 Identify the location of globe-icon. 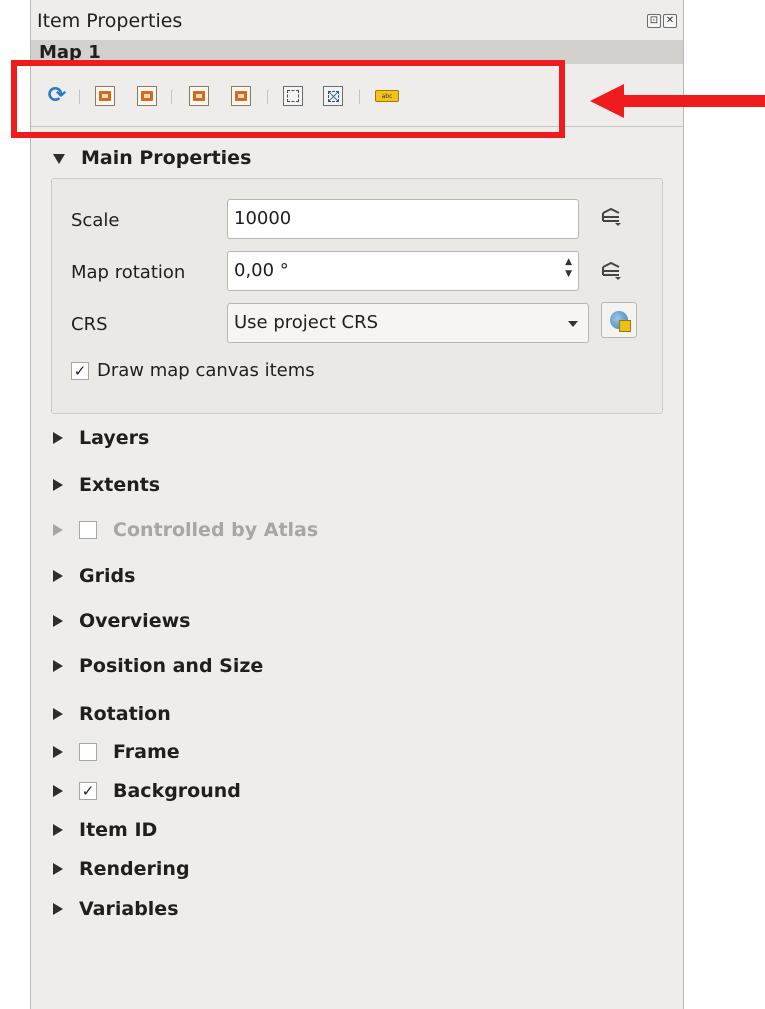
(620, 321).